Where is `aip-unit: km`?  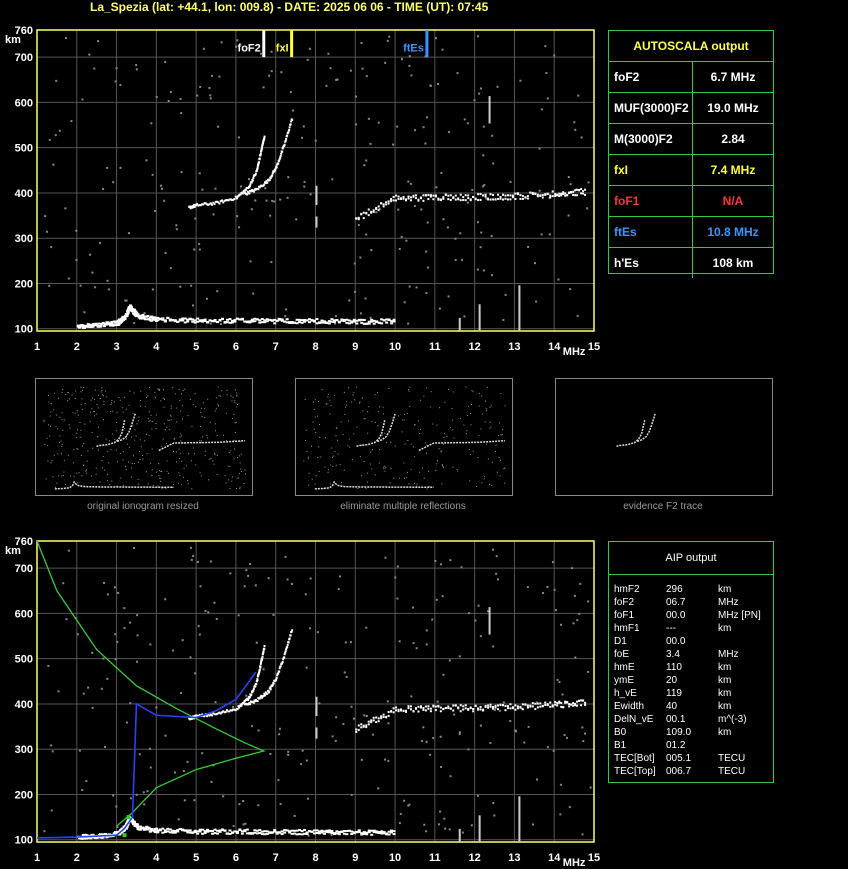
aip-unit: km is located at coordinates (725, 680).